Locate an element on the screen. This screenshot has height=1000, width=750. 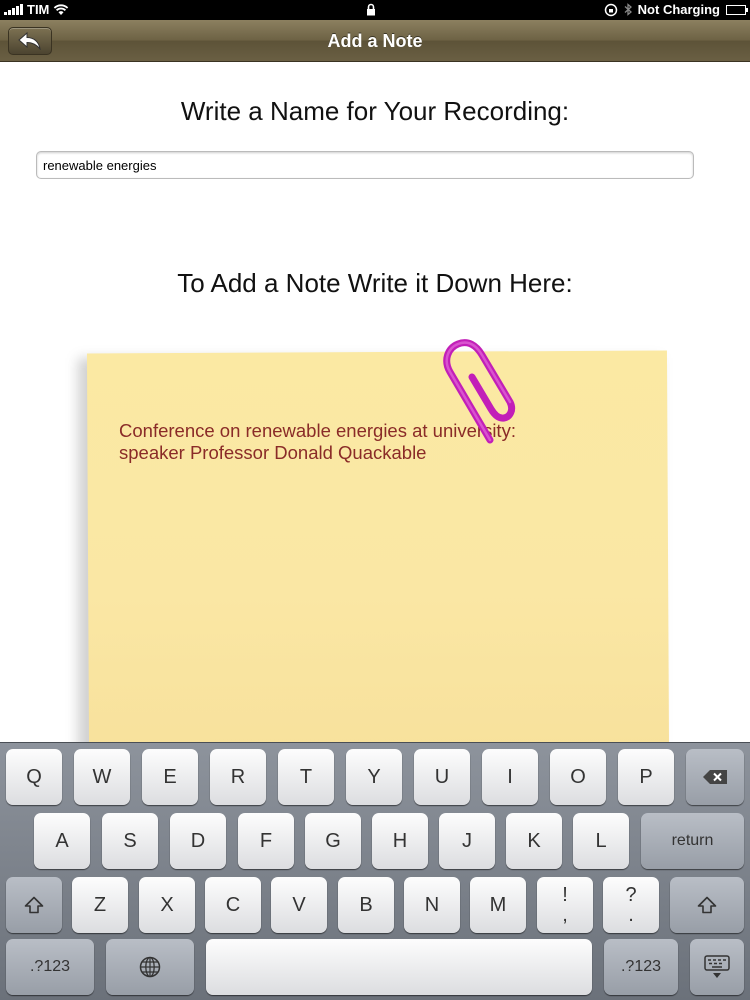
nav-title: Add a Note is located at coordinates (375, 41).